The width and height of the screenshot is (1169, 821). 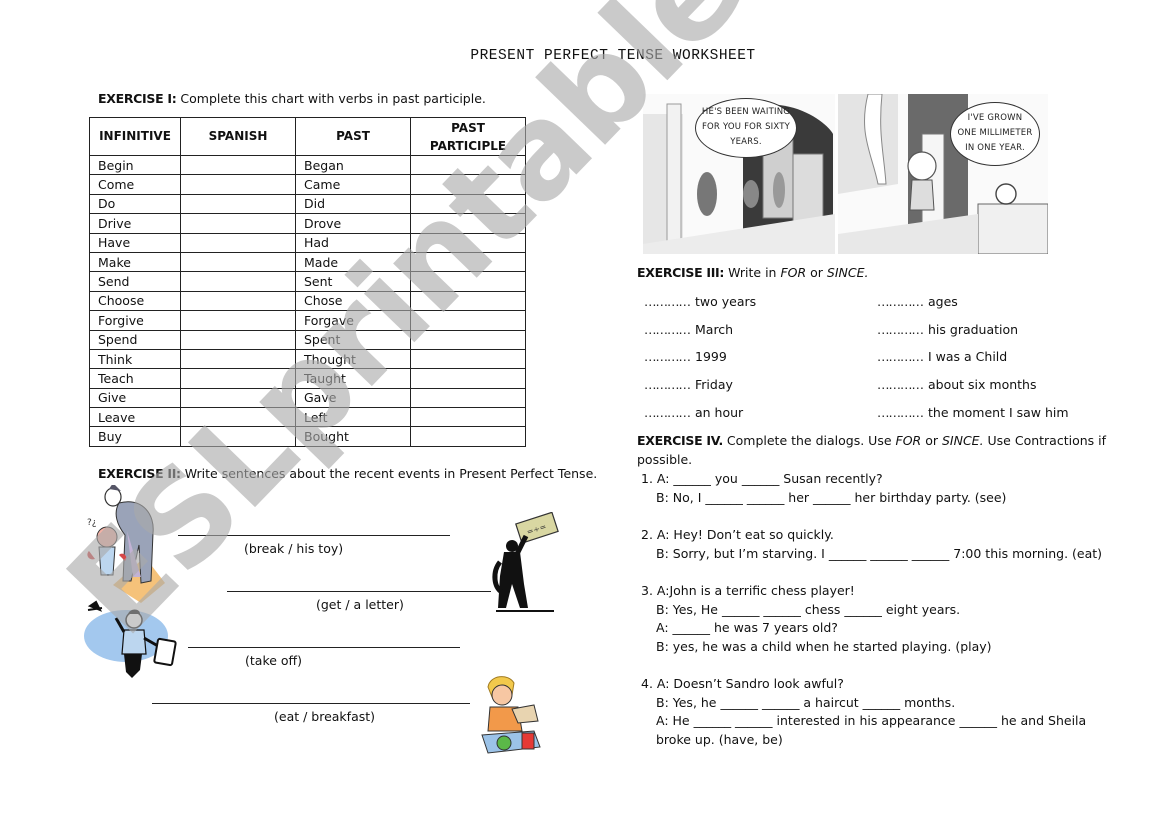 What do you see at coordinates (325, 716) in the screenshot?
I see `hint-4: (eat / breakfast)` at bounding box center [325, 716].